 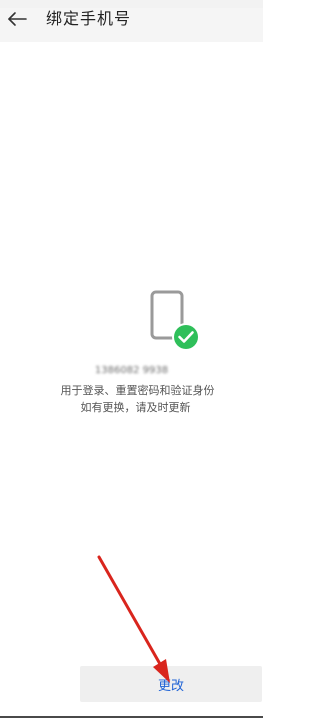 I want to click on description-line-2: 如有更换，请及时更新, so click(x=135, y=407).